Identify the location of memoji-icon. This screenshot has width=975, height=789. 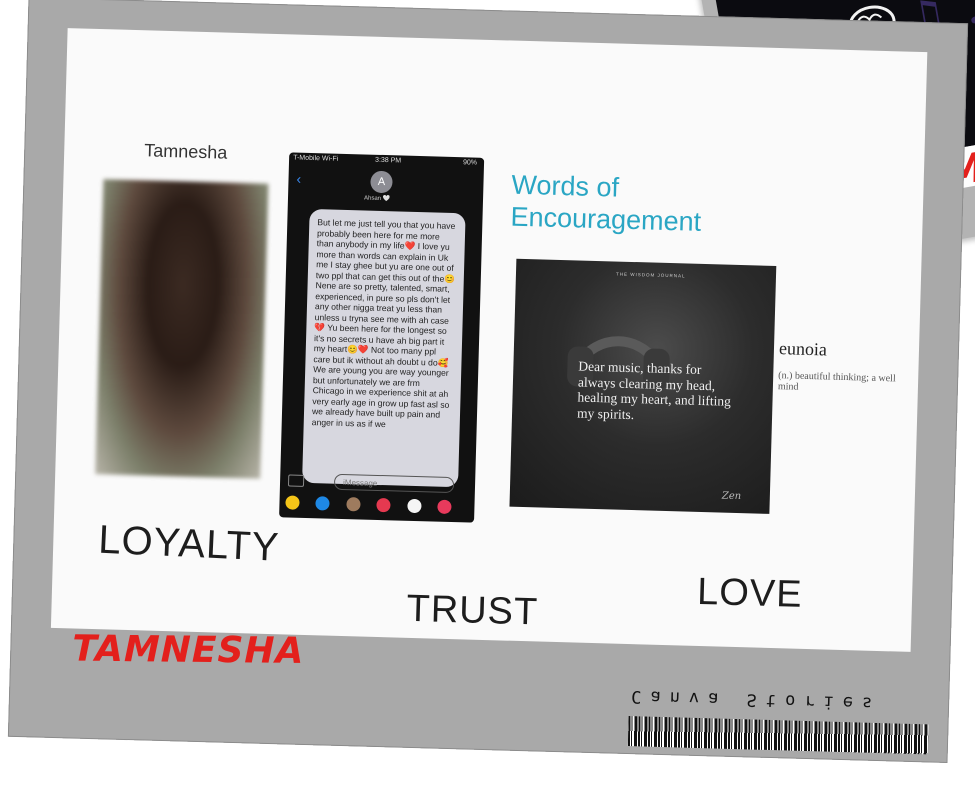
(353, 504).